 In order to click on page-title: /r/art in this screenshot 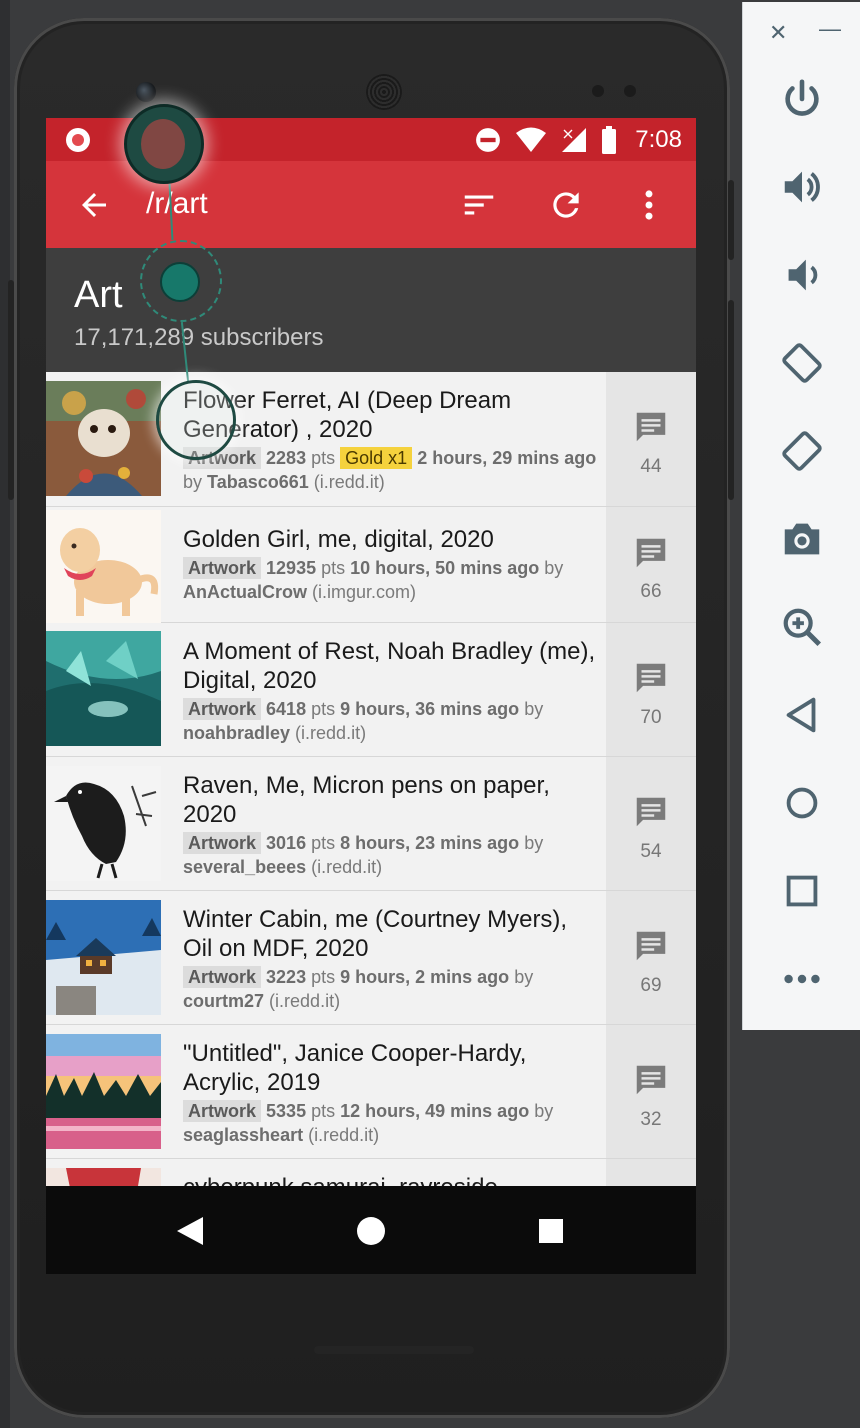, I will do `click(177, 203)`.